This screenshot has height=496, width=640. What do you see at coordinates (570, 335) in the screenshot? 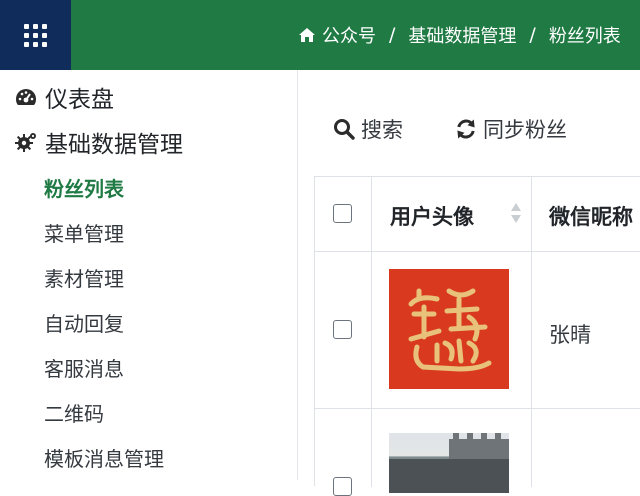
I see `nickname-cell: 张晴` at bounding box center [570, 335].